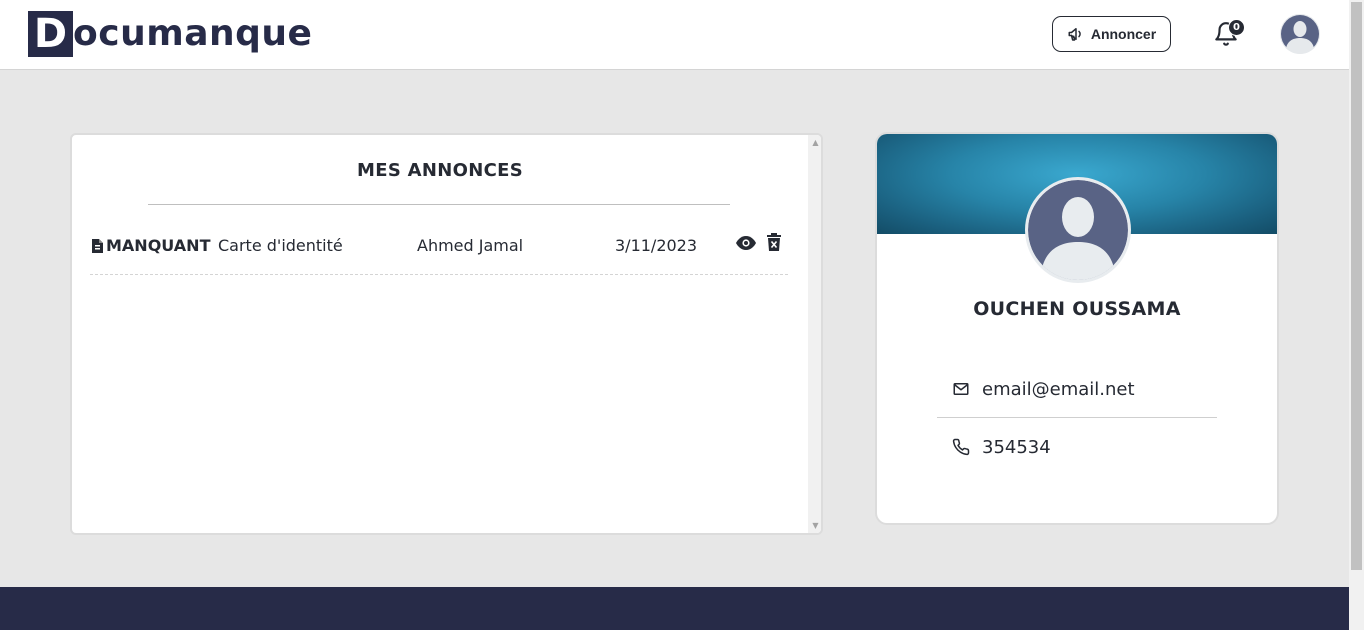 The image size is (1364, 630). Describe the element at coordinates (470, 245) in the screenshot. I see `annonce-name: Ahmed Jamal` at that location.